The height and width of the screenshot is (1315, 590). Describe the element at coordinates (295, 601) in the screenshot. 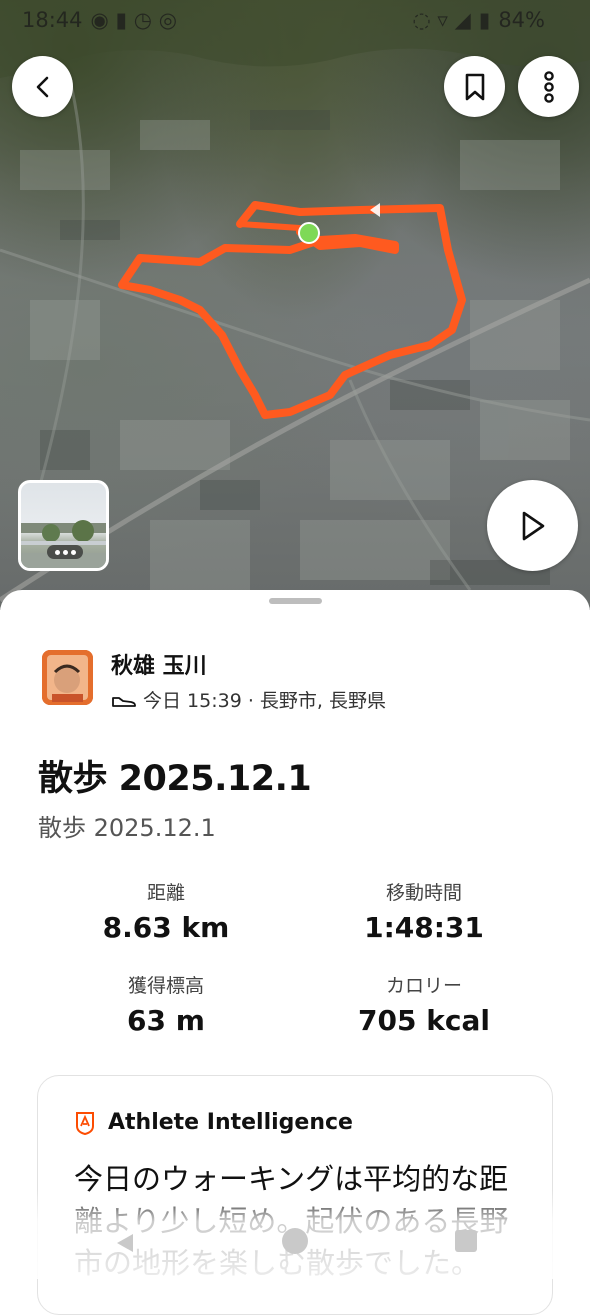

I see `sheet-drag-handle` at that location.